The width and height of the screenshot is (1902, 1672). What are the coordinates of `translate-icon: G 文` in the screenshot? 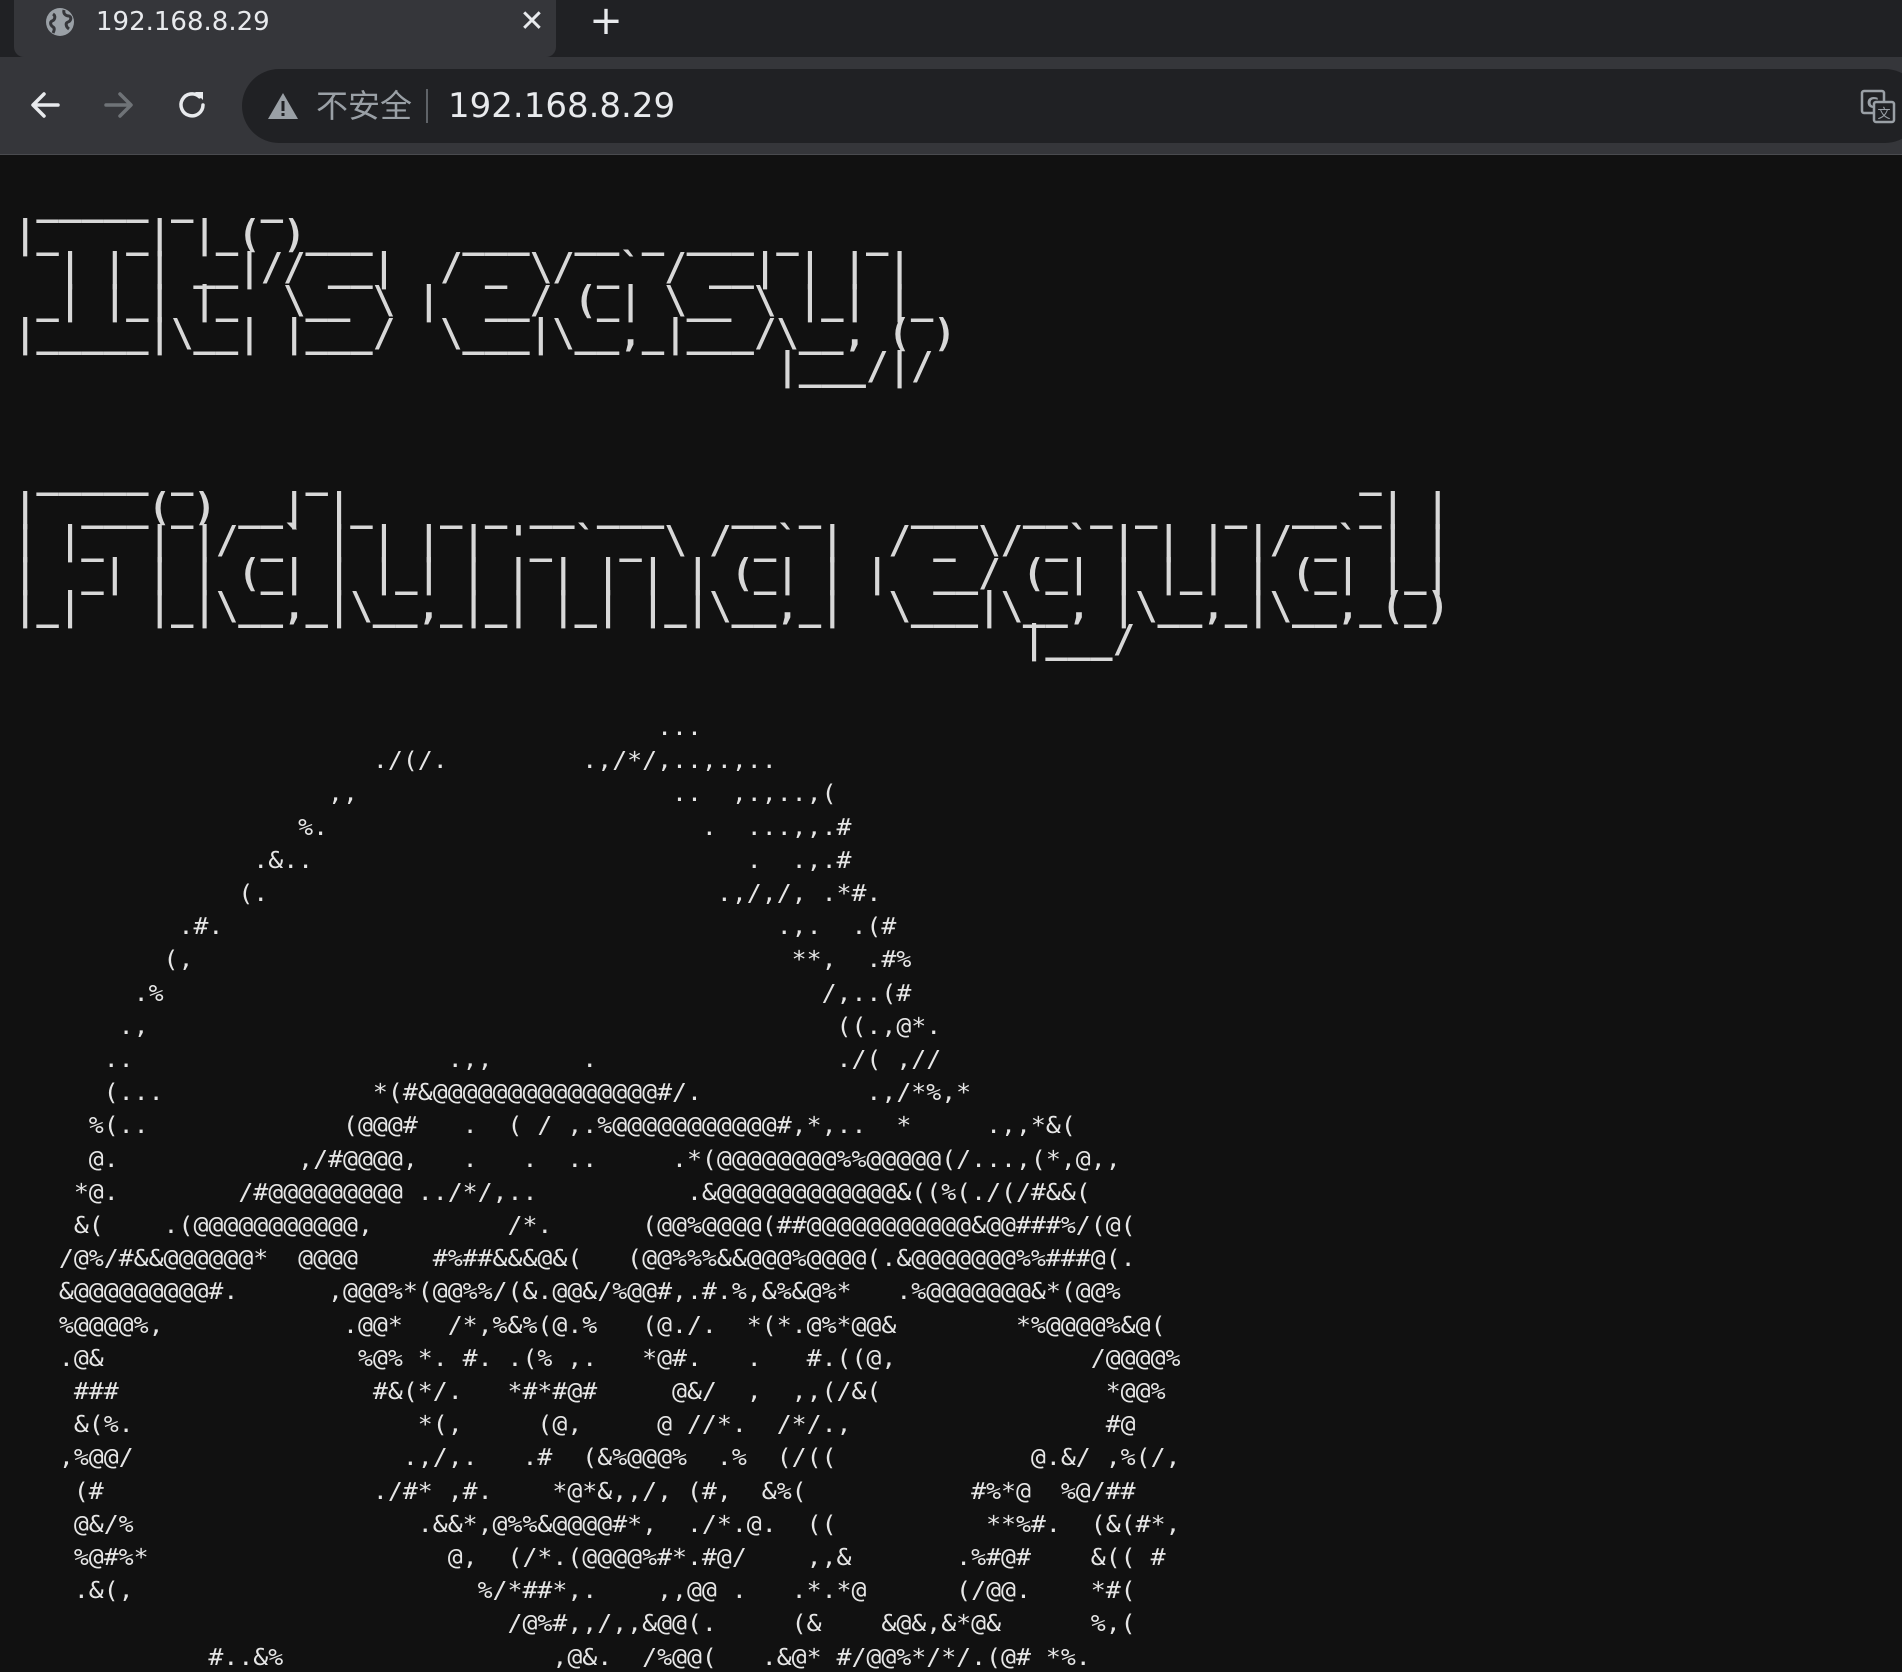 It's located at (1878, 107).